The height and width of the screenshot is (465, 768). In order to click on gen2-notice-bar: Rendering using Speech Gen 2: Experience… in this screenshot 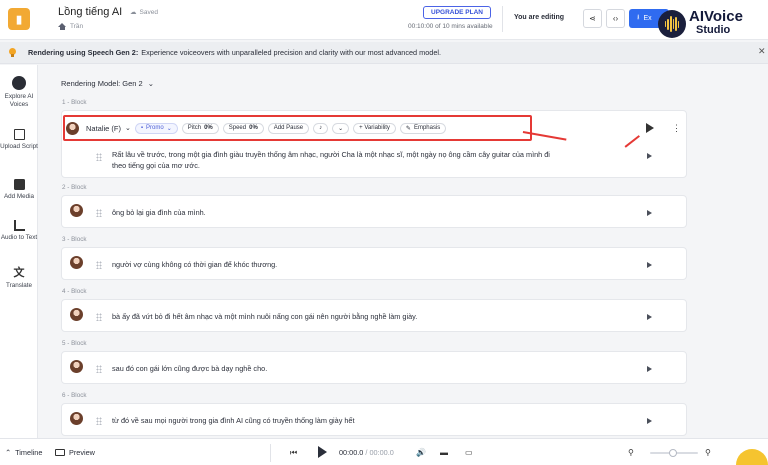, I will do `click(384, 53)`.